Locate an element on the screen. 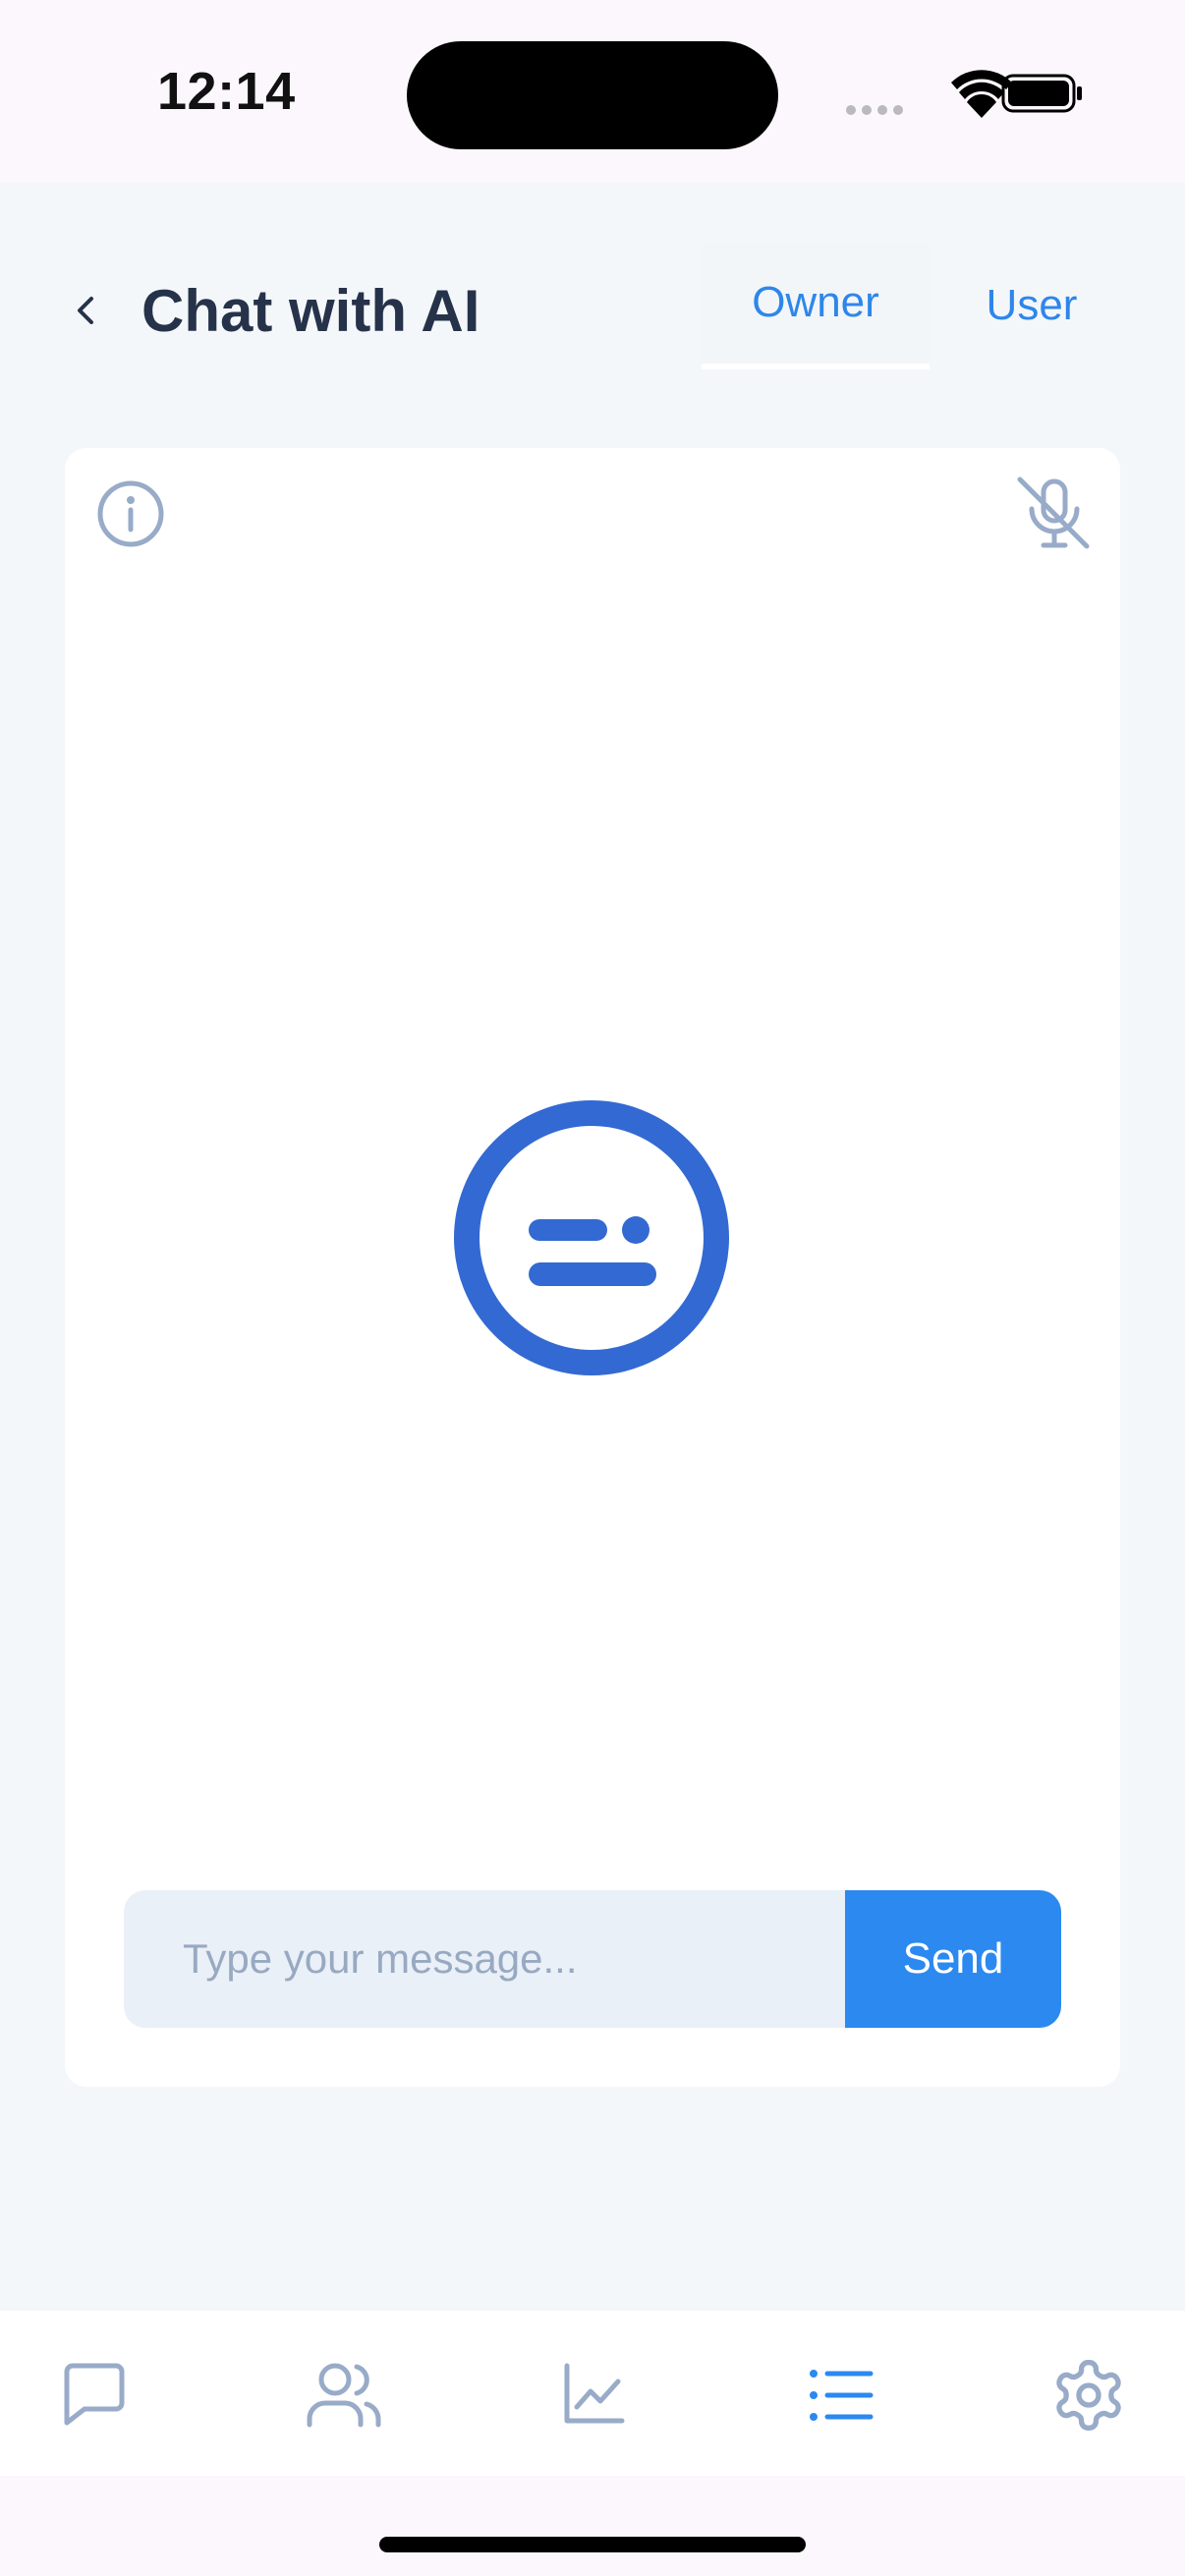  status-bar: 12:14 is located at coordinates (592, 91).